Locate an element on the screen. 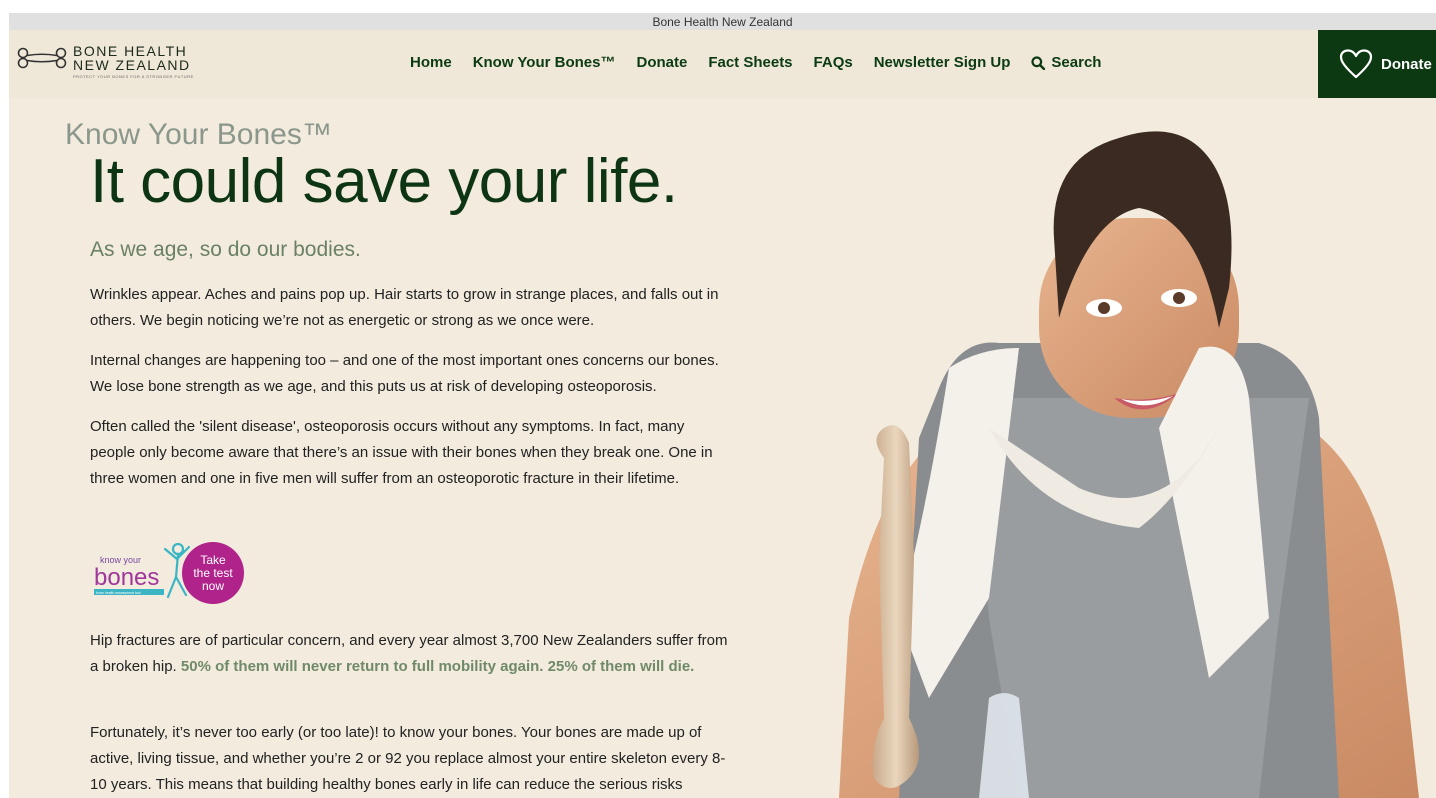 The image size is (1436, 798). logo-tagline: PROTECT YOUR BONES FOR A STRONGER FUTURE is located at coordinates (133, 76).